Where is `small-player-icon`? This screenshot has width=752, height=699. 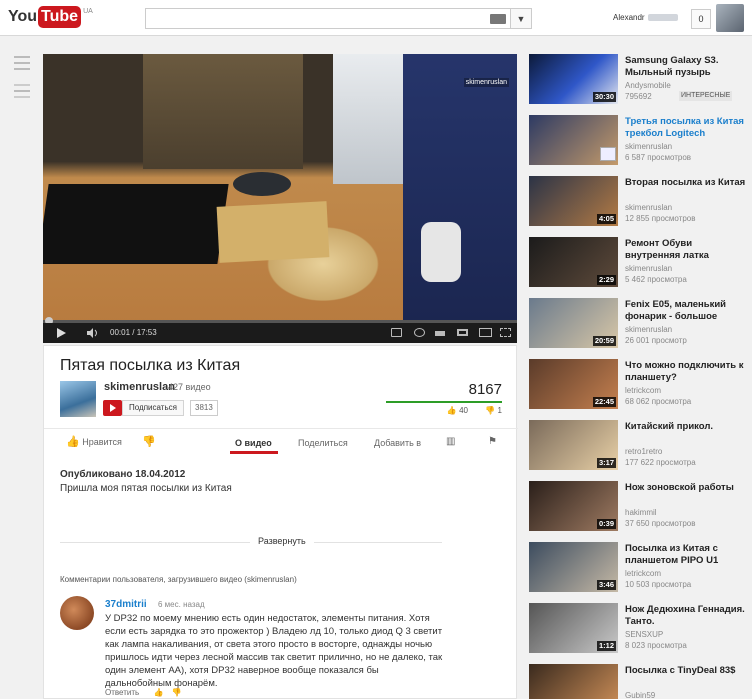
small-player-icon is located at coordinates (462, 332).